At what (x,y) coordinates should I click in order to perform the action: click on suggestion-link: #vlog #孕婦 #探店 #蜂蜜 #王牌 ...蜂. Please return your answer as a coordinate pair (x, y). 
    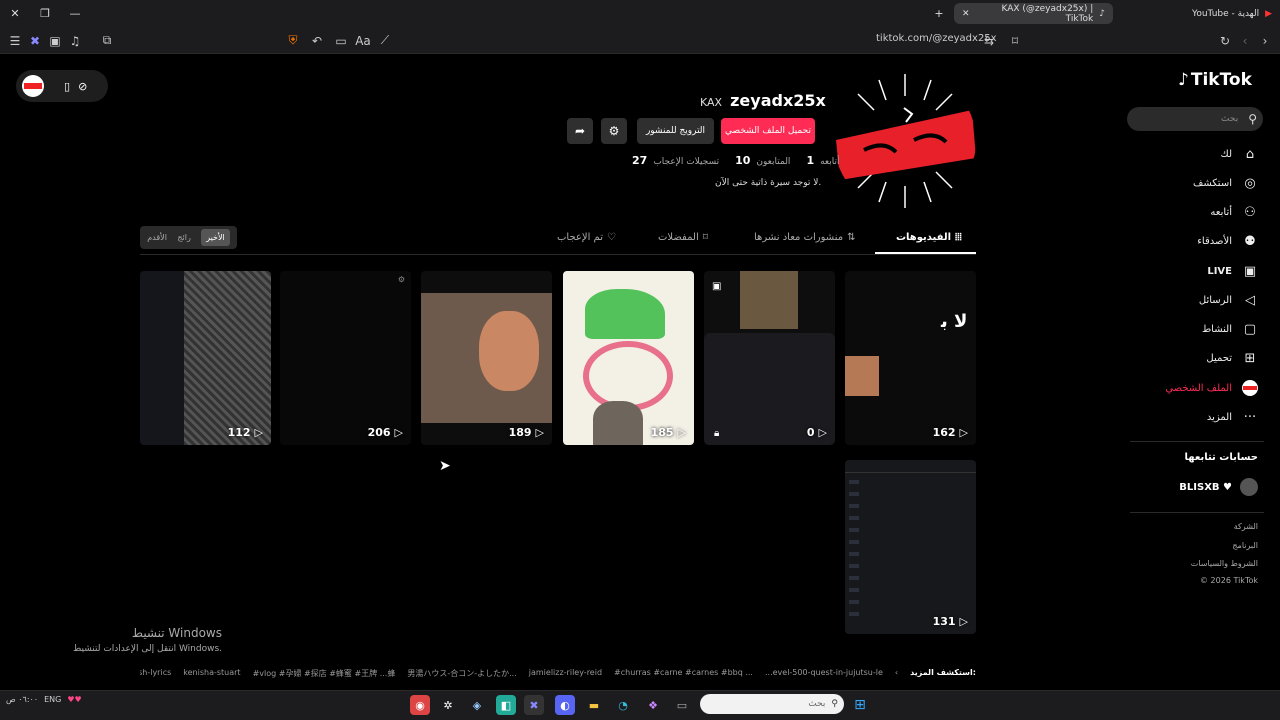
    Looking at the image, I should click on (324, 675).